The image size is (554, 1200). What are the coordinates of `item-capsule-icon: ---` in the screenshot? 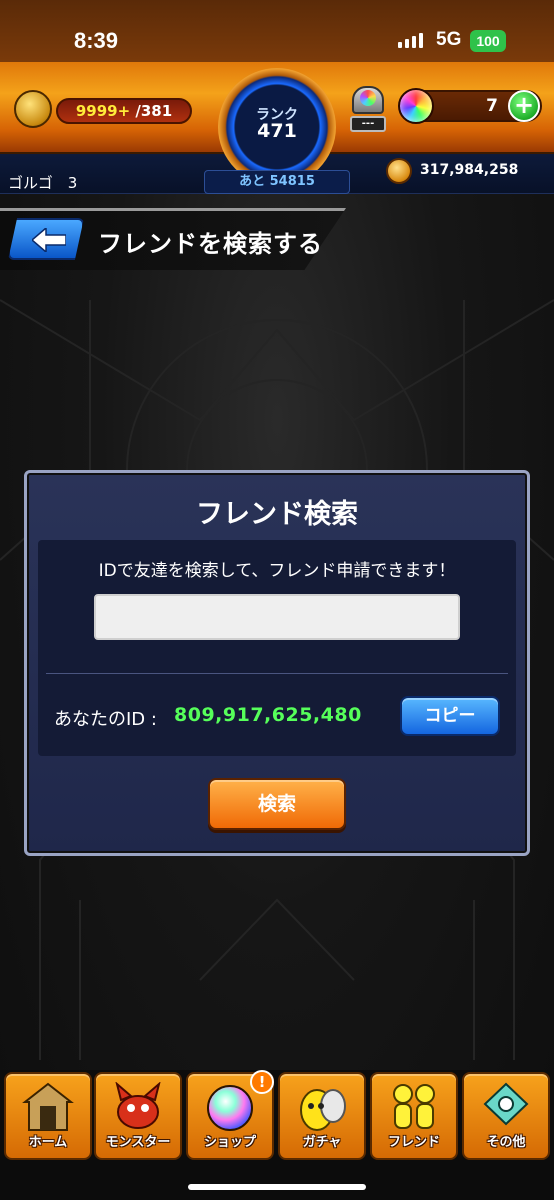 It's located at (368, 109).